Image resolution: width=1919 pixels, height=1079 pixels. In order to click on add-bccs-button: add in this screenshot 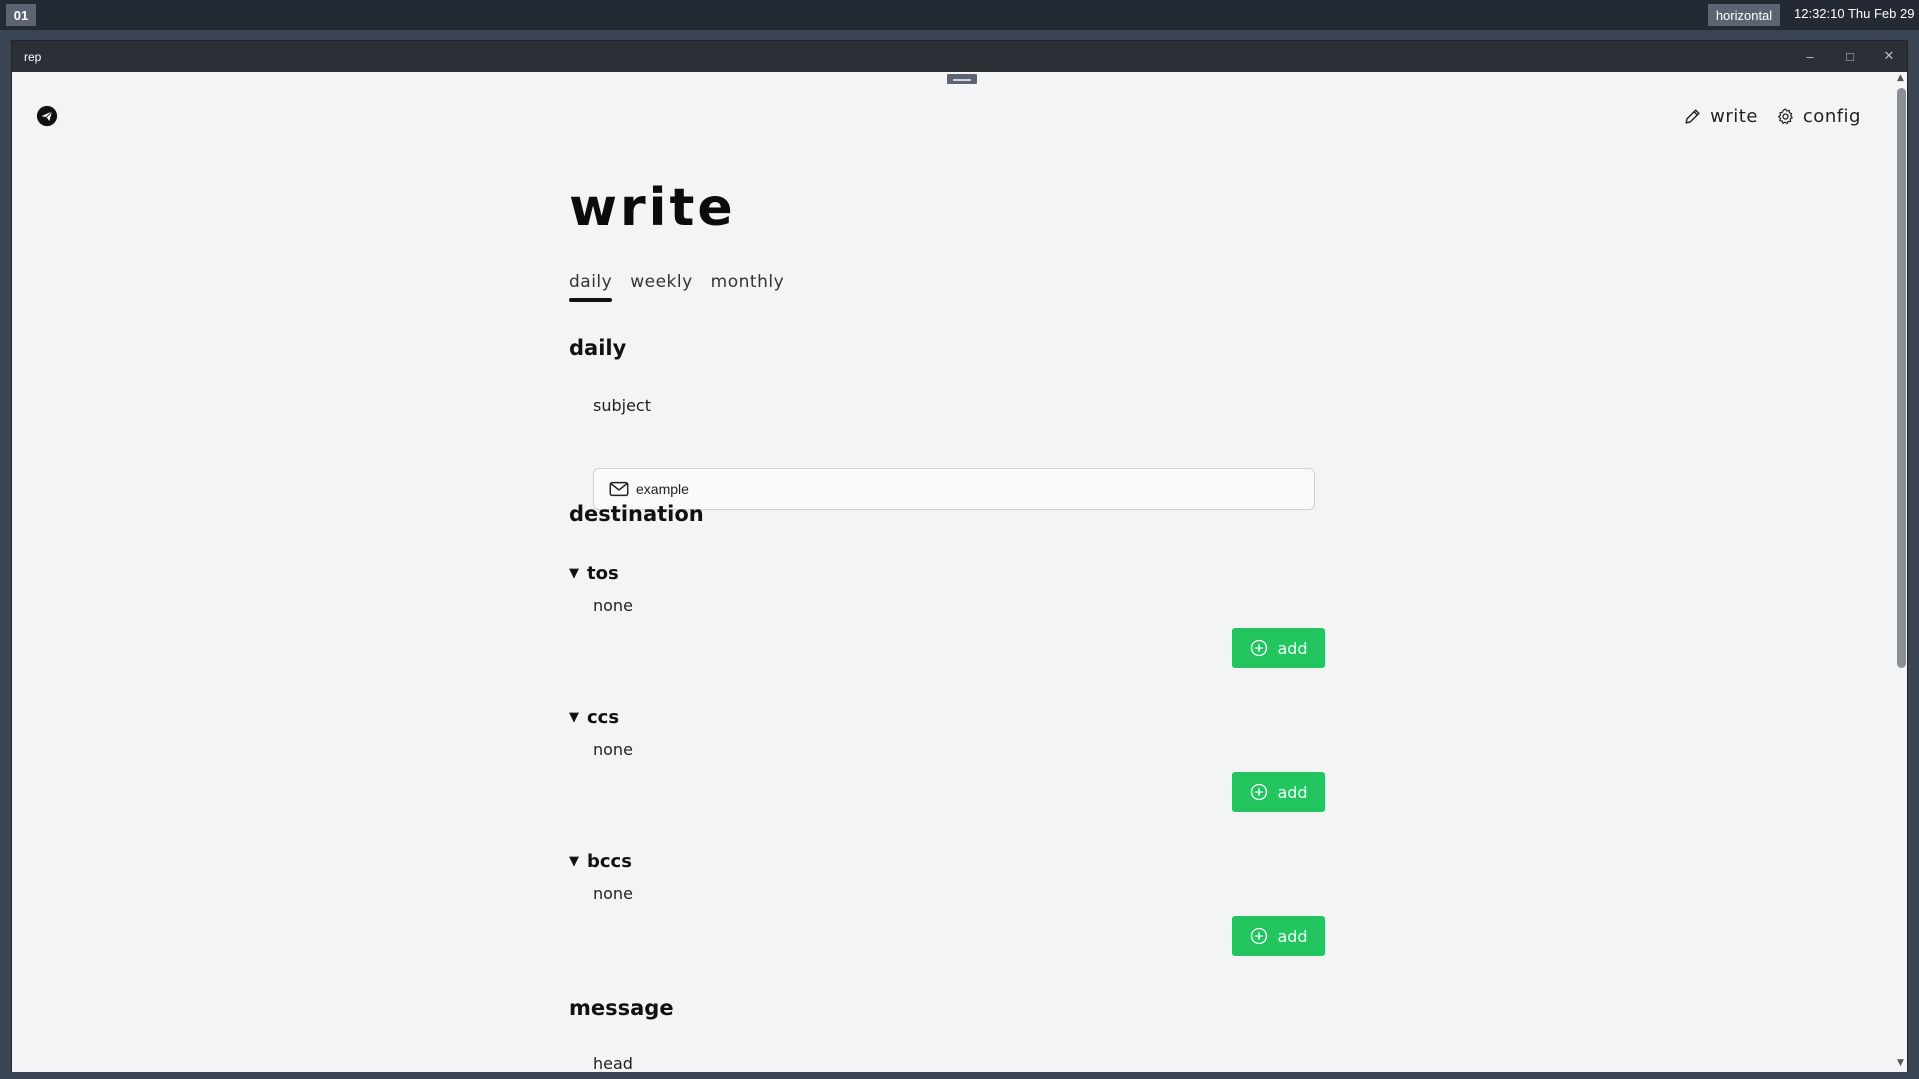, I will do `click(1278, 936)`.